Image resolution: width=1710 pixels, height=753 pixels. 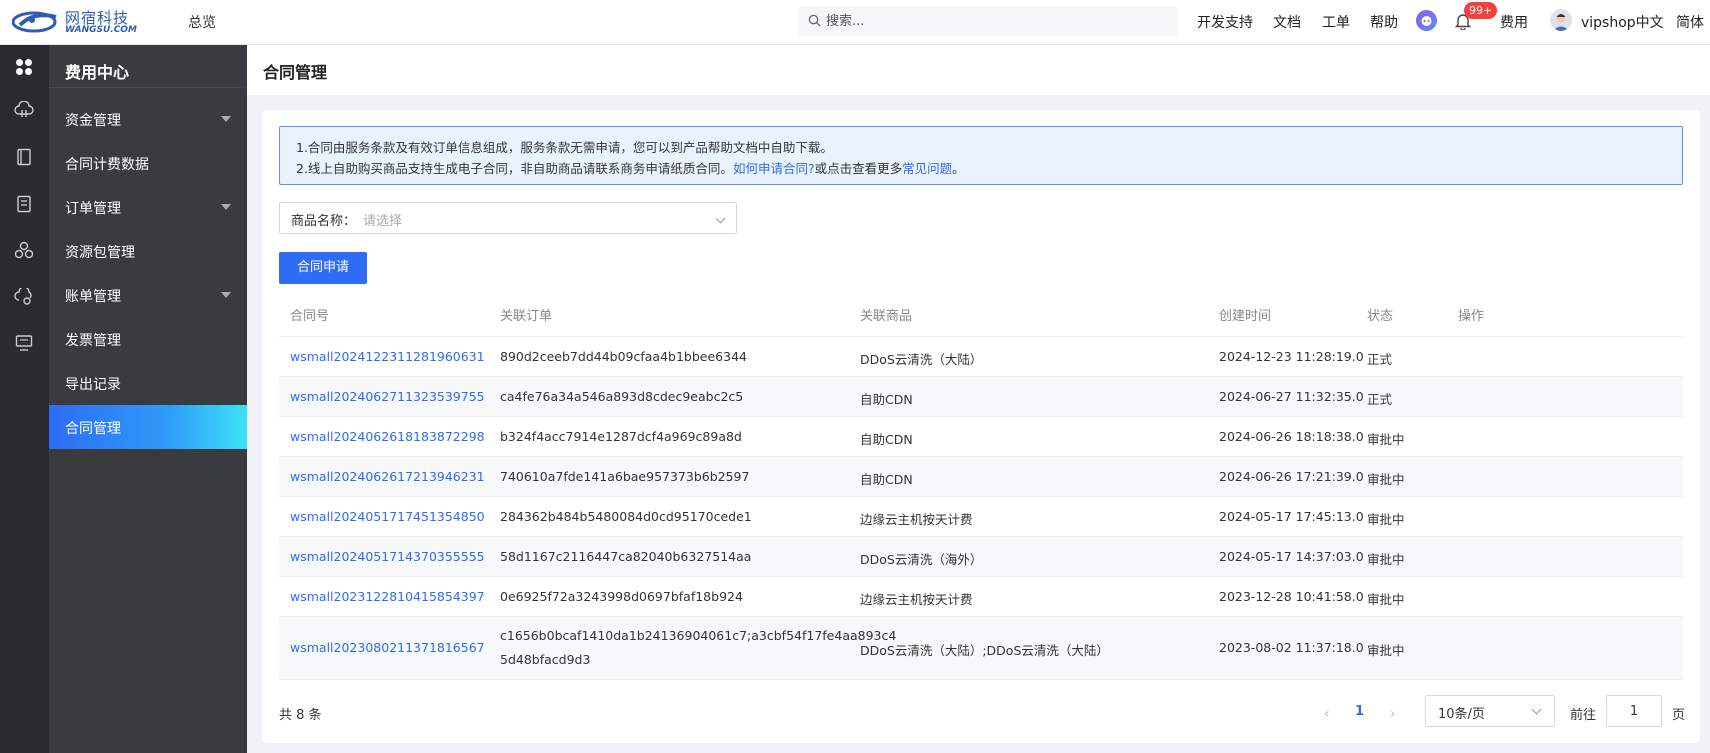 I want to click on rail-item-overview, so click(x=24, y=67).